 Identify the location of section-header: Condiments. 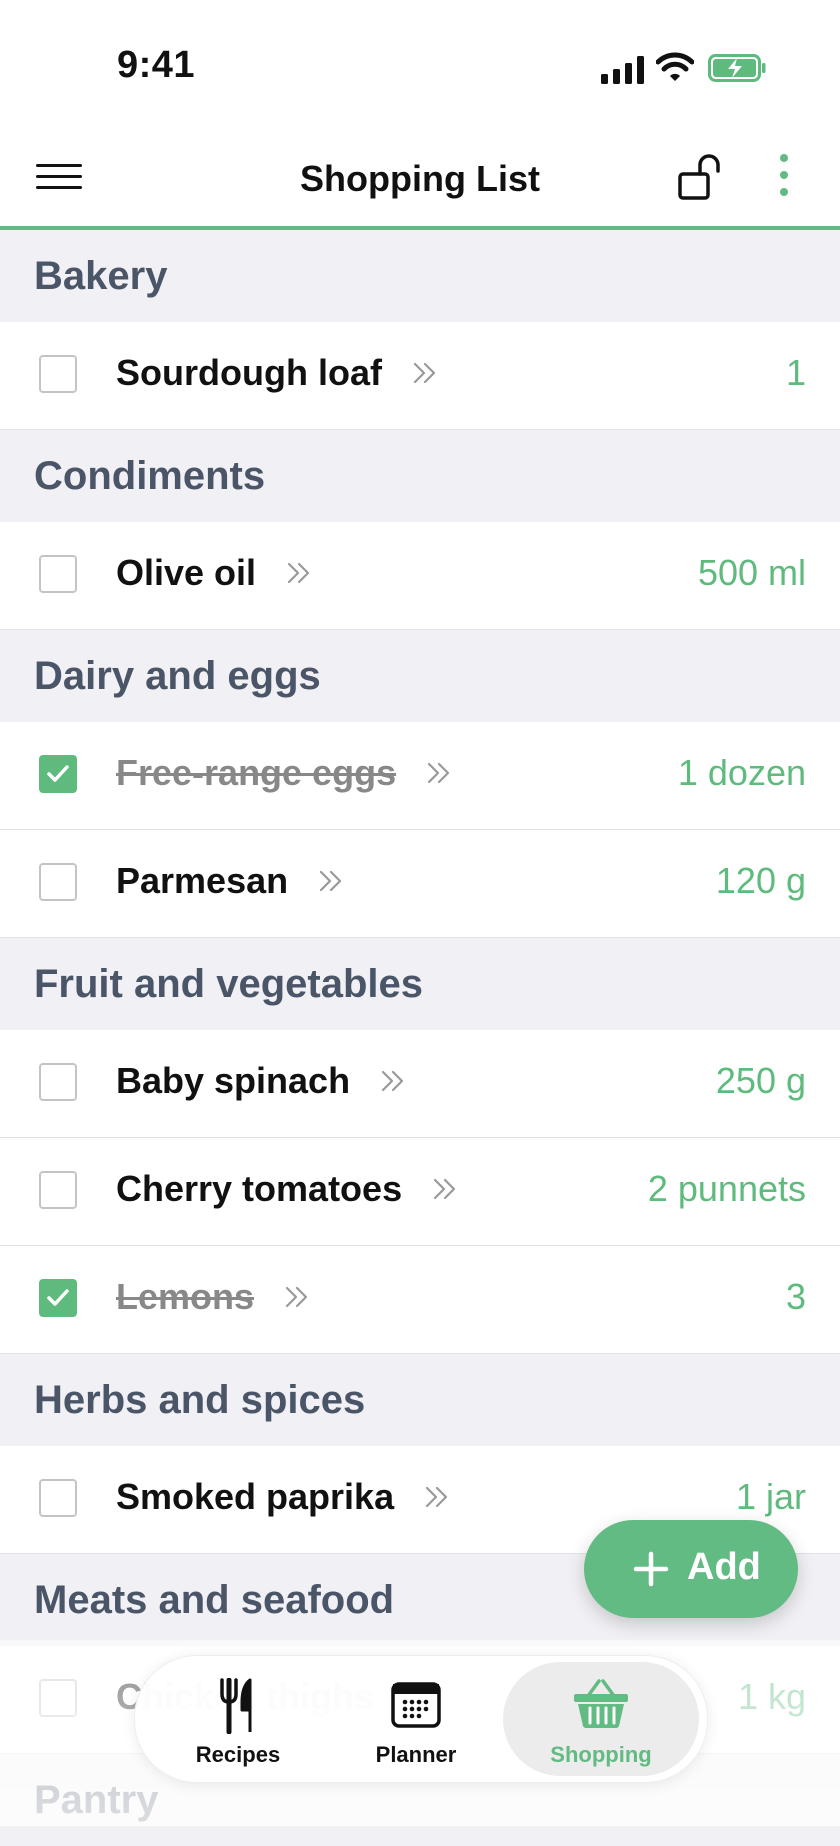
(420, 476).